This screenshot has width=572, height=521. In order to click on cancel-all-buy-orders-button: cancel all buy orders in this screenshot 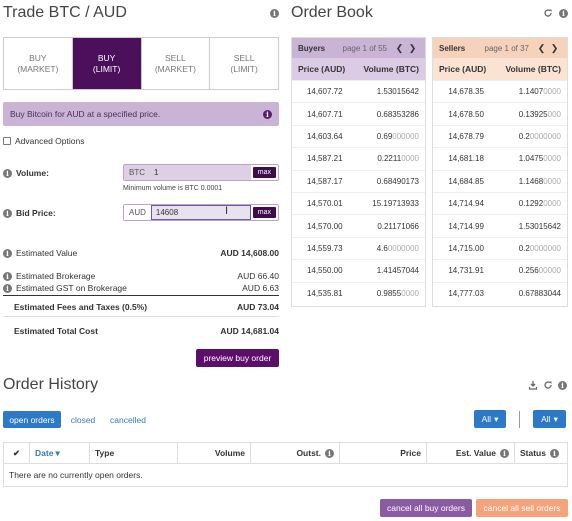, I will do `click(426, 508)`.